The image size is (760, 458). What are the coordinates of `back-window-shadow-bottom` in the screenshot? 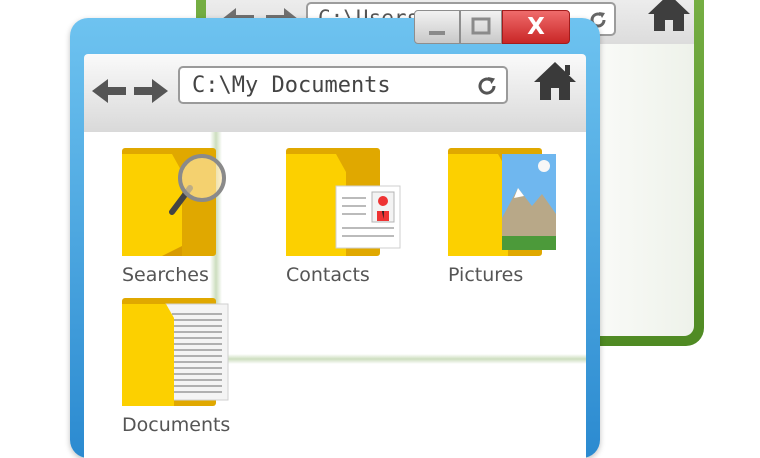 It's located at (398, 359).